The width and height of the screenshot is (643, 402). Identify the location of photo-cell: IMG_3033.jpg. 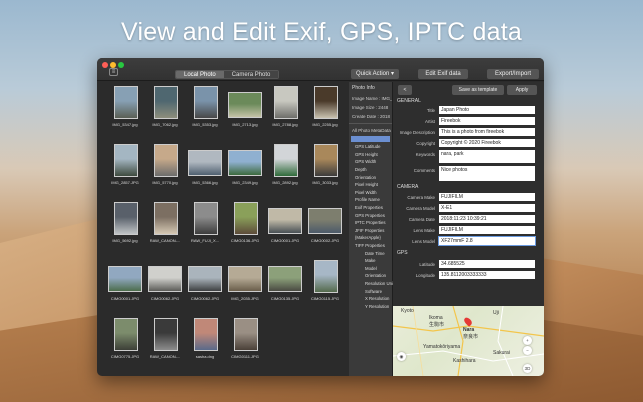
(325, 166).